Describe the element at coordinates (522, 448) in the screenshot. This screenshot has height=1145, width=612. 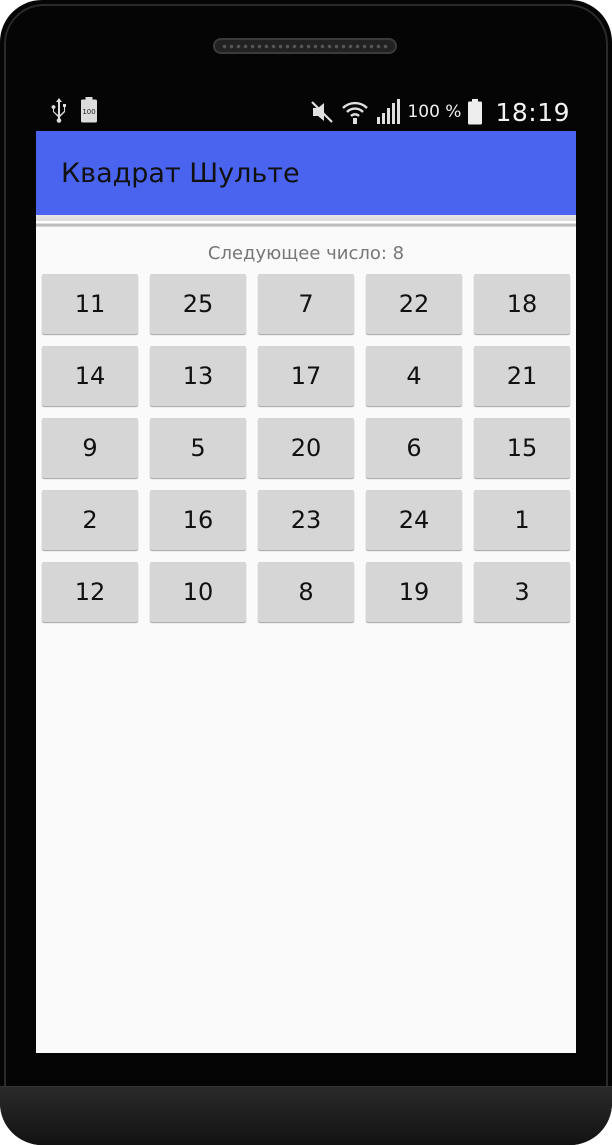
I see `grid-cell-button: 15` at that location.